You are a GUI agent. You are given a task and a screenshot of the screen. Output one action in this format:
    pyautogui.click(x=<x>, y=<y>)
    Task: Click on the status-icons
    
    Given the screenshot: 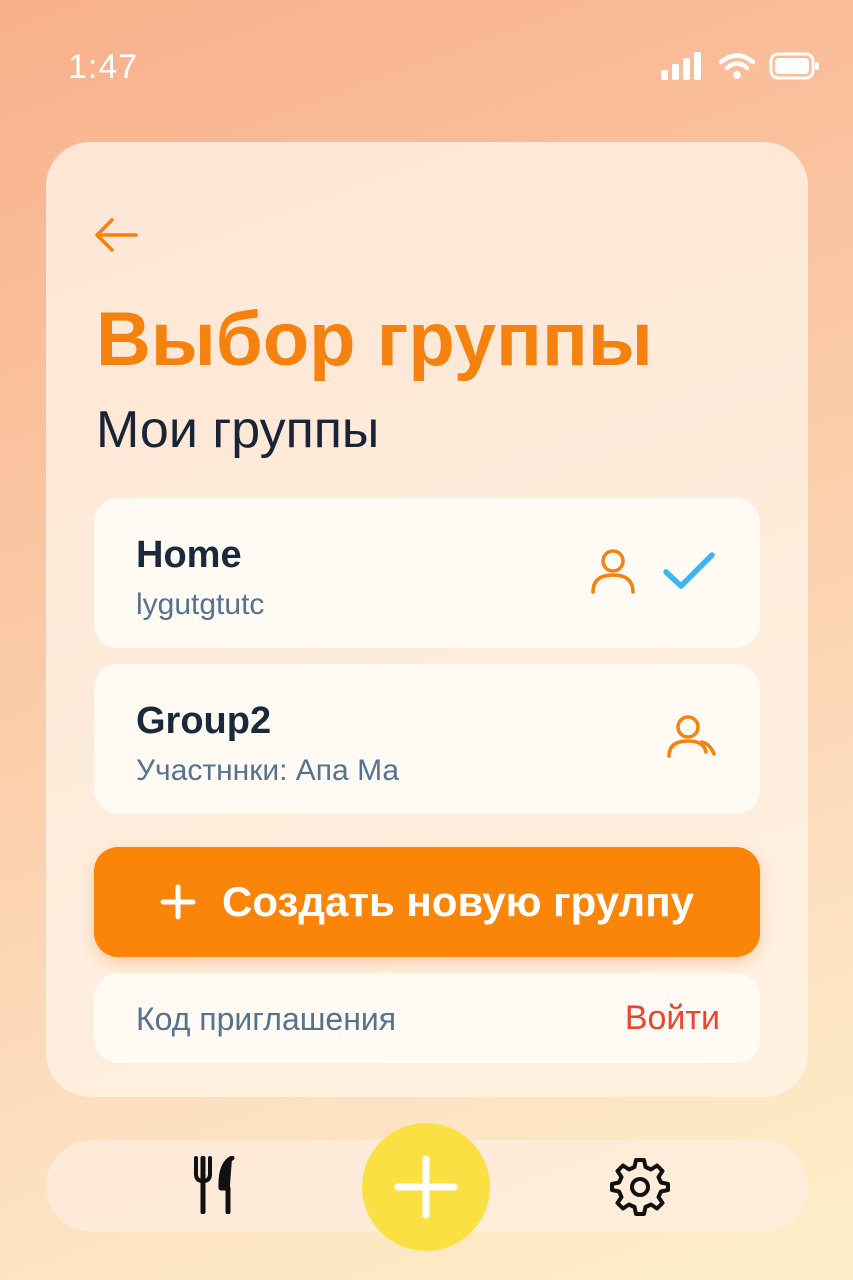 What is the action you would take?
    pyautogui.click(x=741, y=66)
    